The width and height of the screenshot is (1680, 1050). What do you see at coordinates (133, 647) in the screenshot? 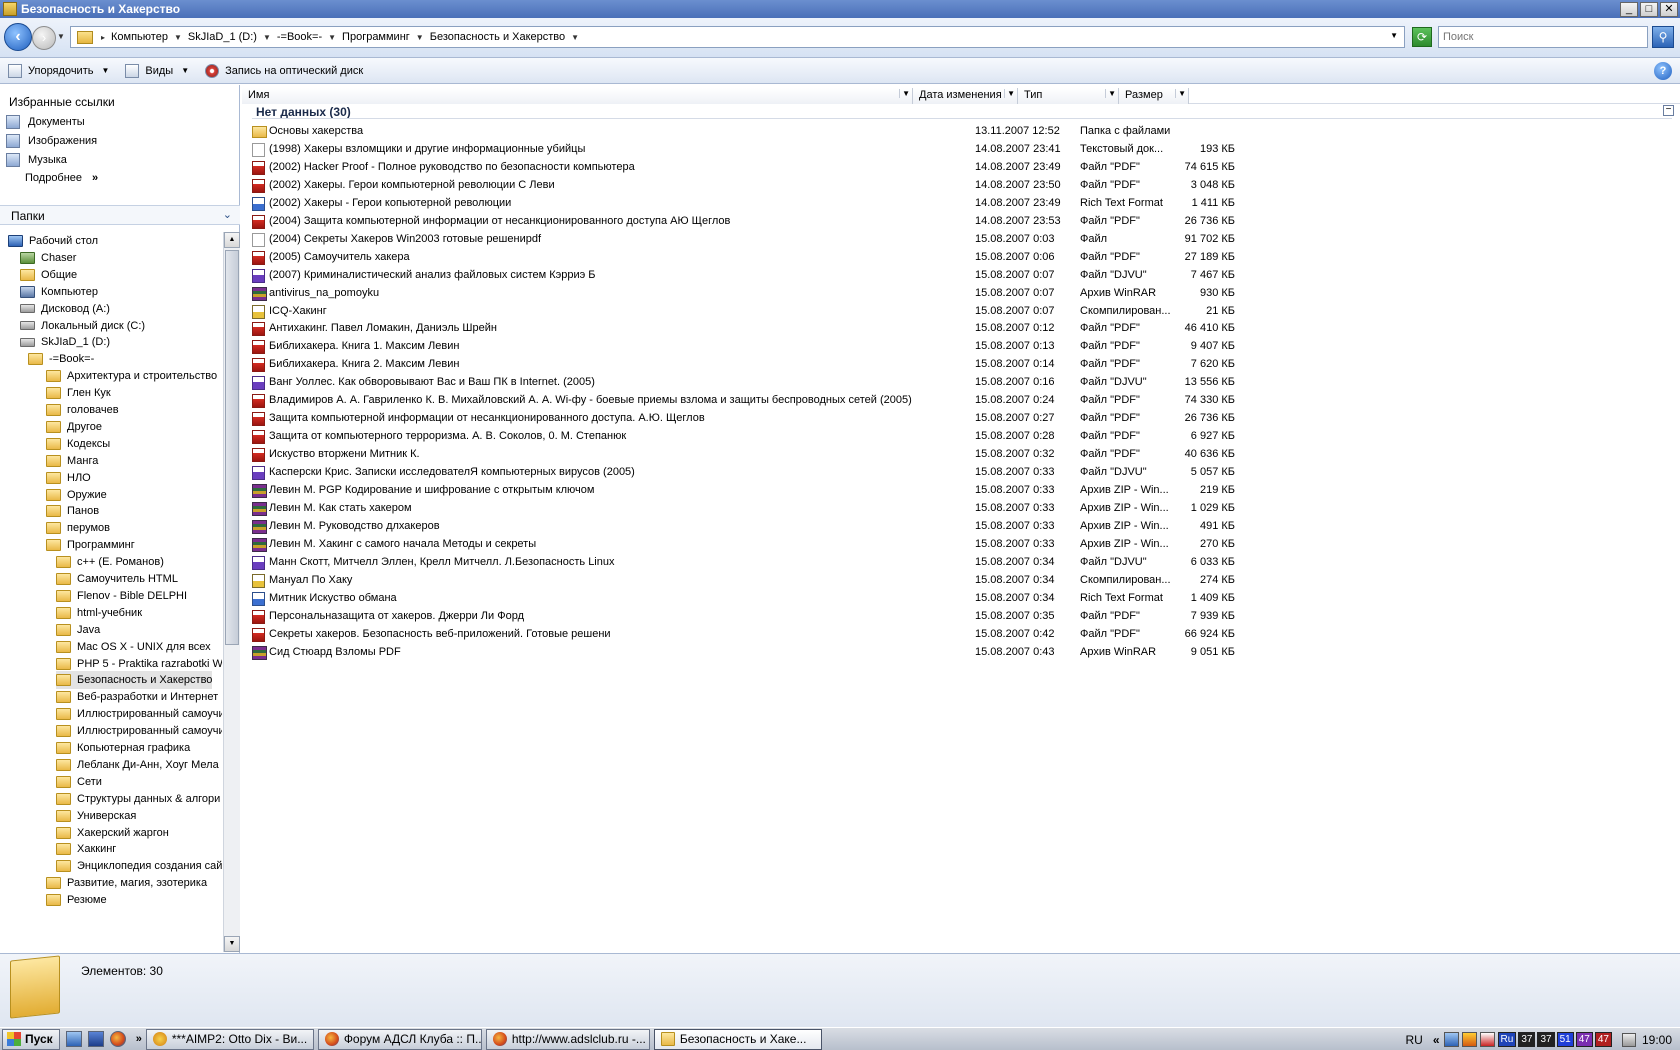
I see `tree-item: Mac OS X - UNIX для всех` at bounding box center [133, 647].